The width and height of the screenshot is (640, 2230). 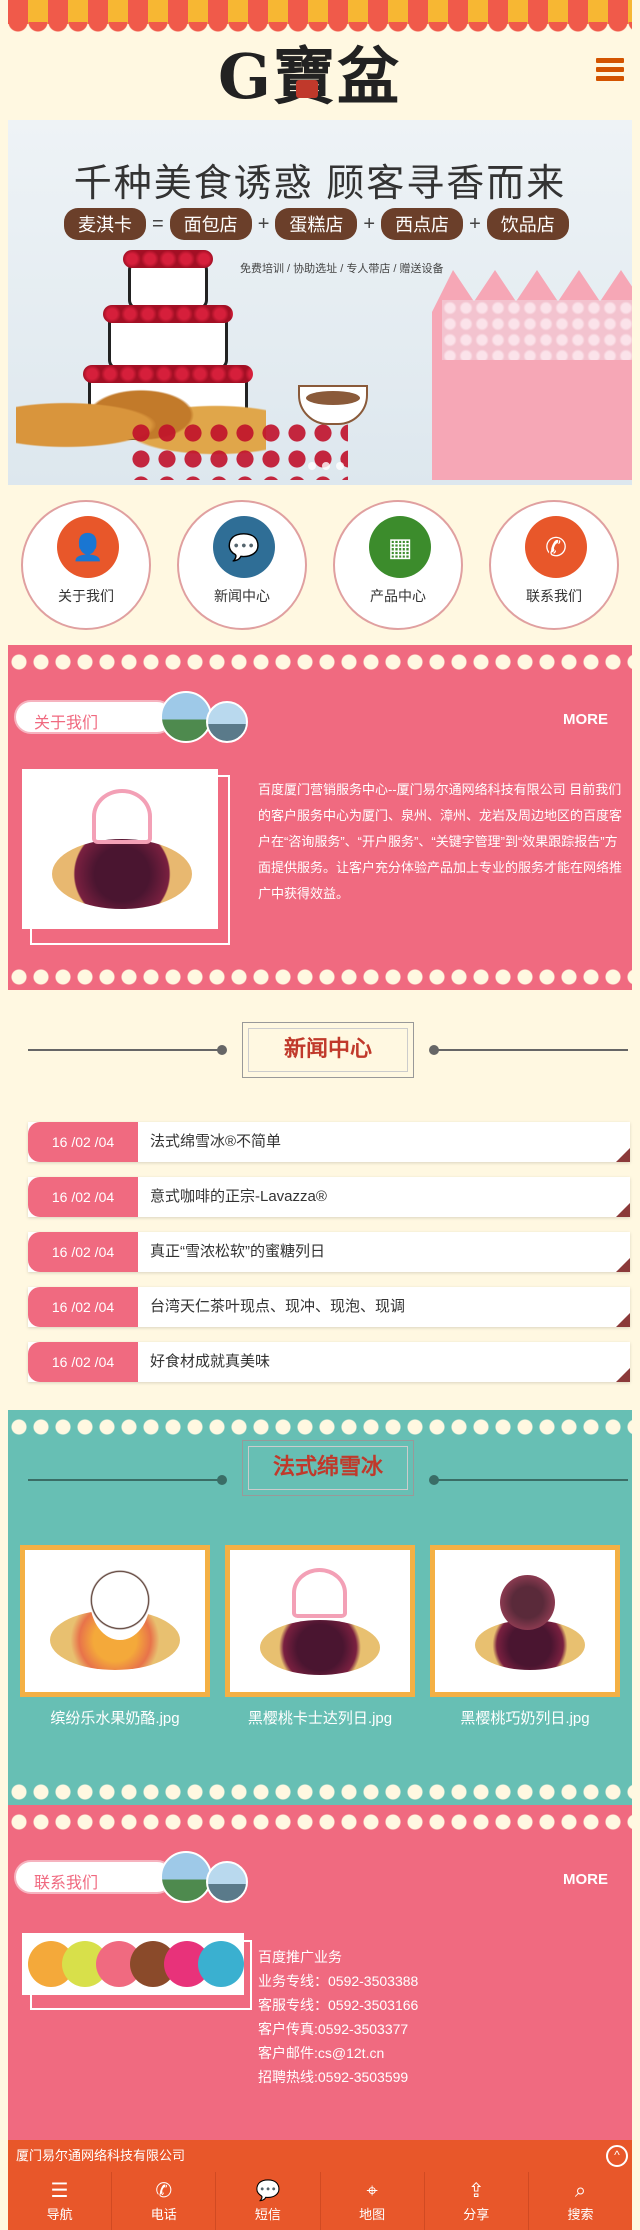 I want to click on quicknav-label: 新闻中心, so click(x=242, y=596).